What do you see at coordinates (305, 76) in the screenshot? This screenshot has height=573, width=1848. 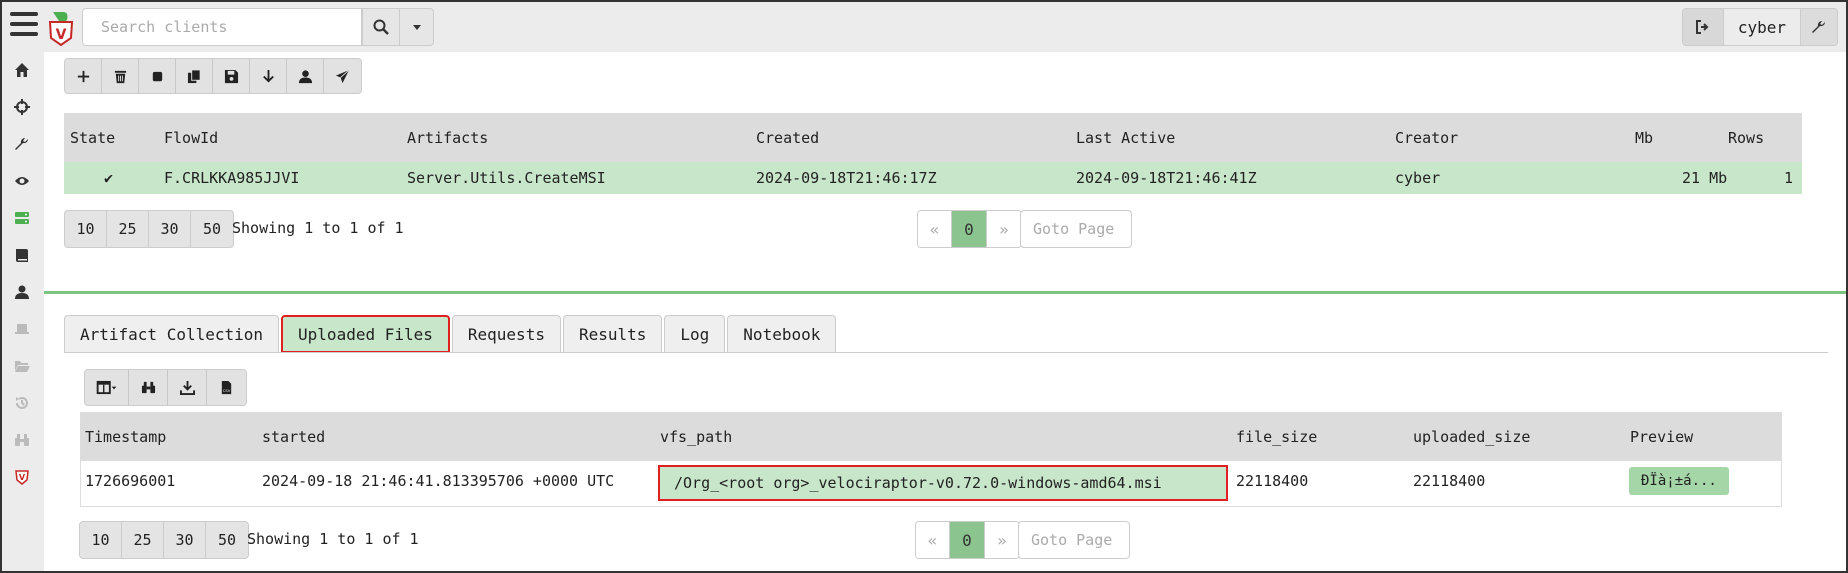 I see `add-to-client-button` at bounding box center [305, 76].